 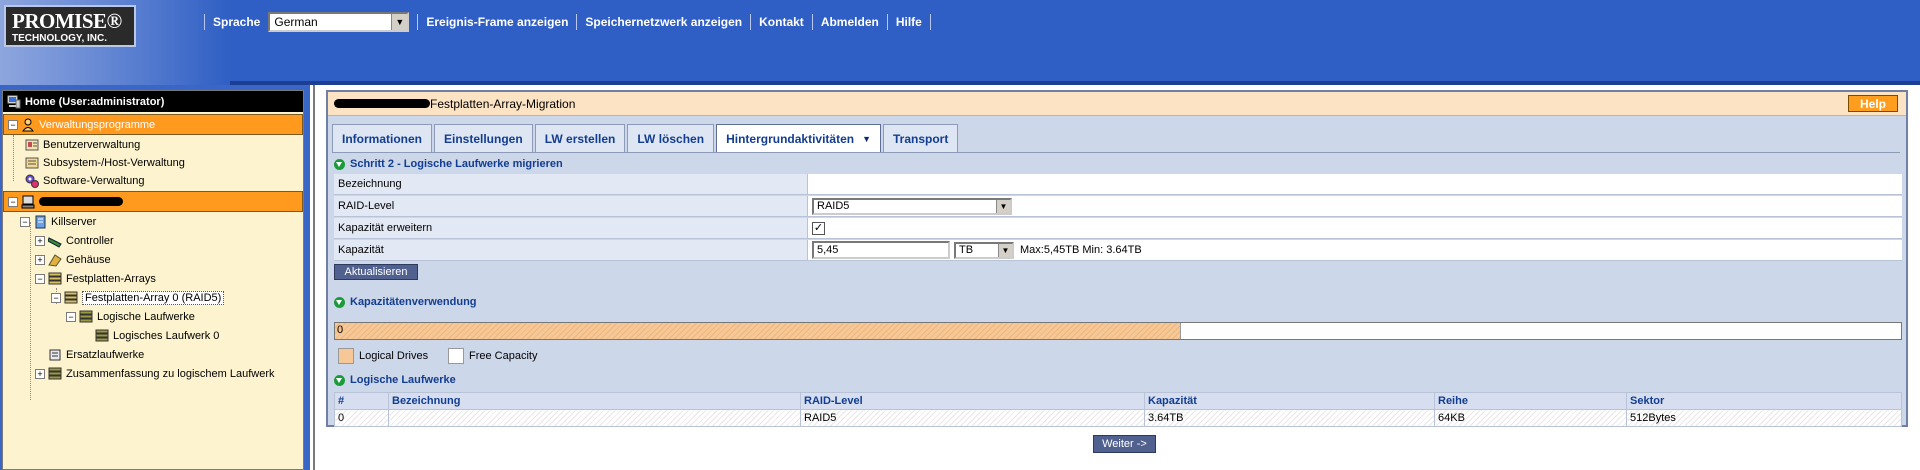 I want to click on raid-level-value: RAID5, so click(x=833, y=206).